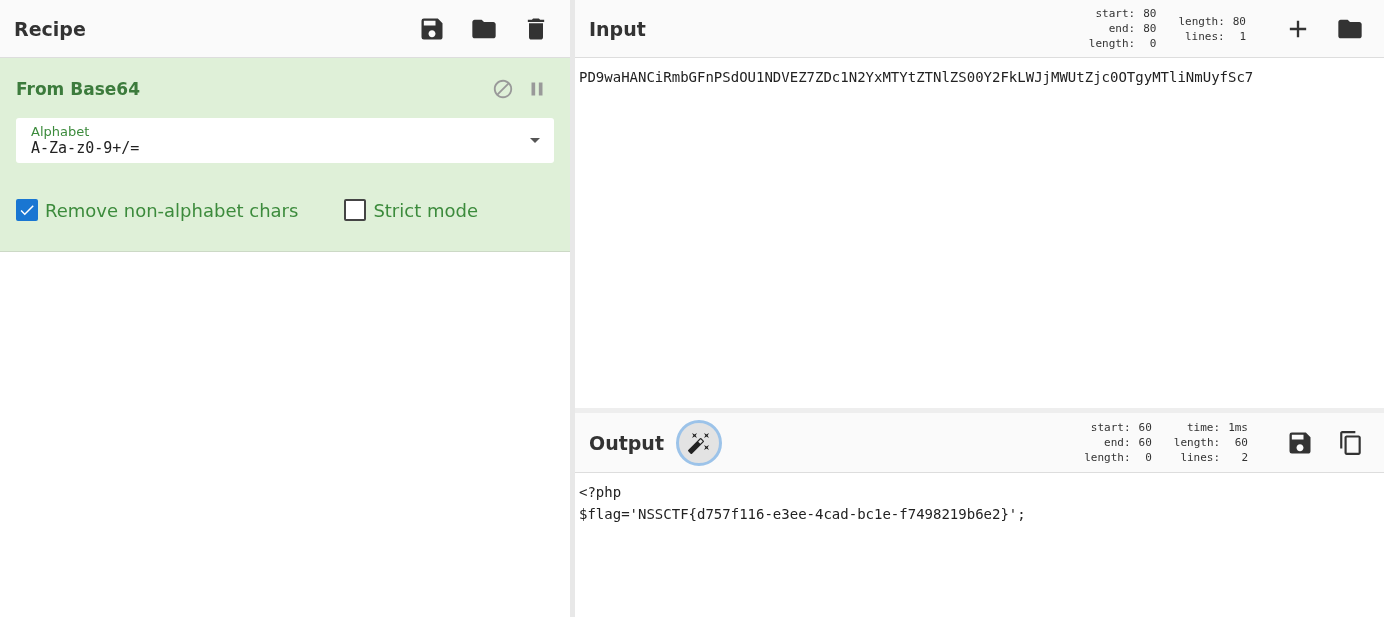  What do you see at coordinates (1238, 427) in the screenshot?
I see `stat-value: 1ms` at bounding box center [1238, 427].